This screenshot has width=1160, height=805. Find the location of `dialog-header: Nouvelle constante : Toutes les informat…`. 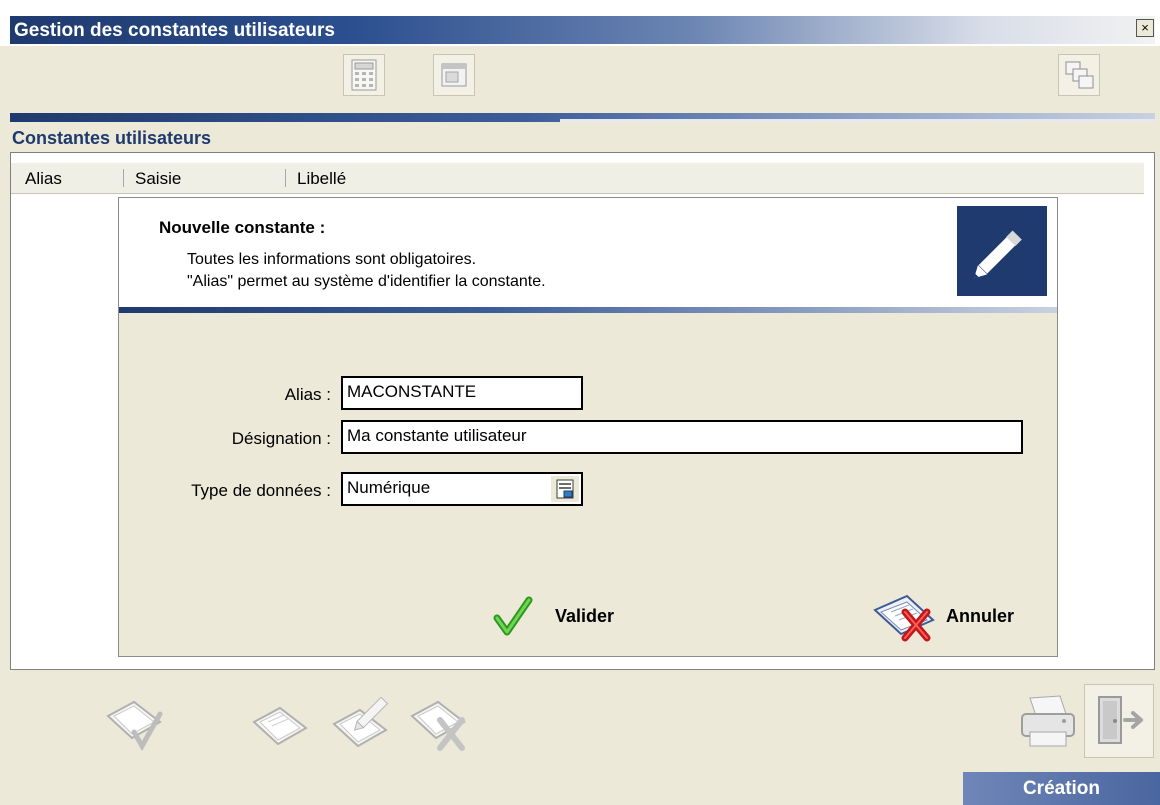

dialog-header: Nouvelle constante : Toutes les informat… is located at coordinates (588, 255).